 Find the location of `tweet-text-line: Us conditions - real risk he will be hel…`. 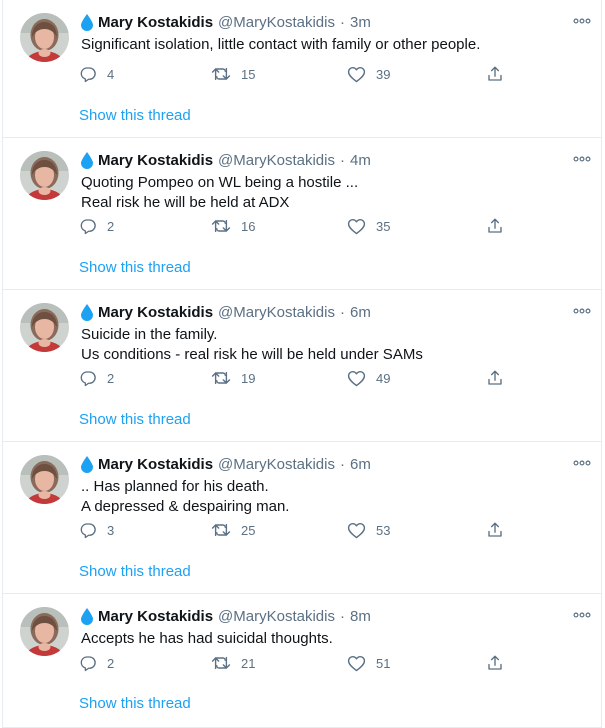

tweet-text-line: Us conditions - real risk he will be hel… is located at coordinates (252, 354).